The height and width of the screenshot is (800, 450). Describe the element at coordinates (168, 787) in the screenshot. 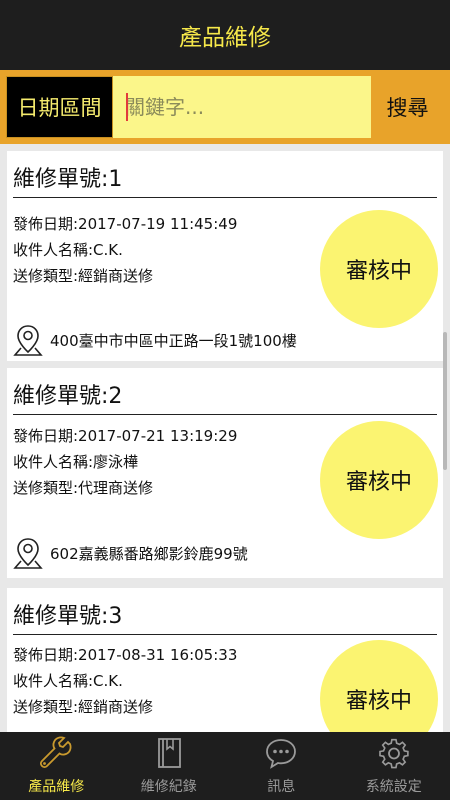

I see `nav-label: 維修紀錄` at that location.